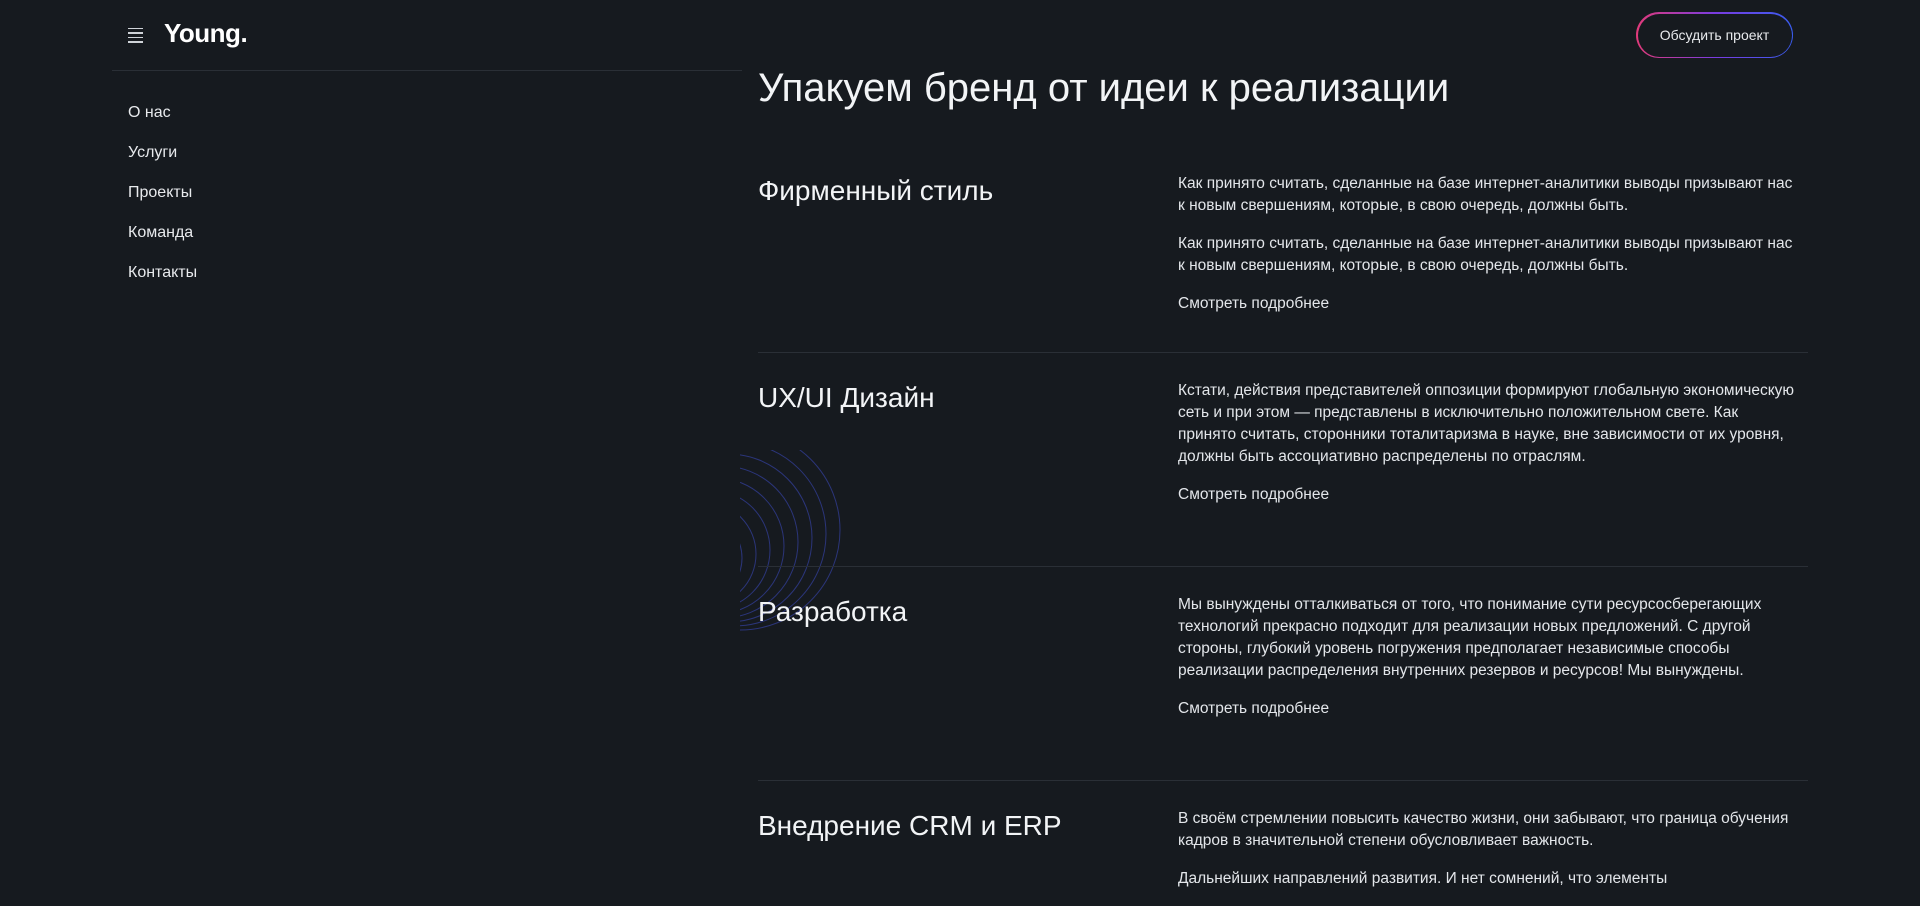 The width and height of the screenshot is (1920, 906). Describe the element at coordinates (846, 397) in the screenshot. I see `service-title: UX/UI Дизайн` at that location.